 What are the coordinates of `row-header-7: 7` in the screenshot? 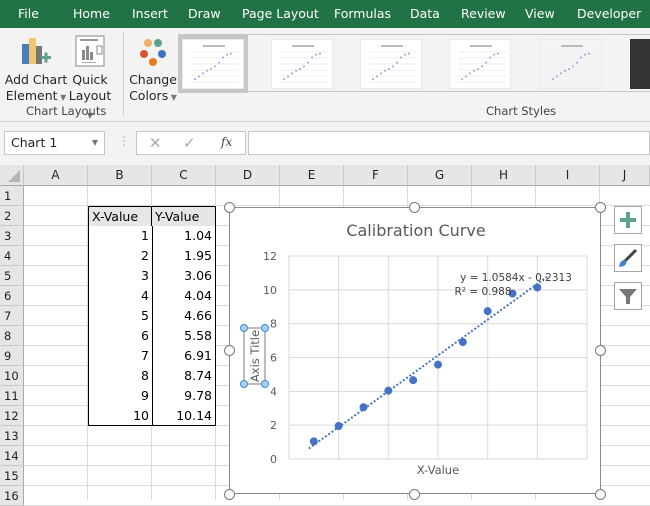 It's located at (12, 316).